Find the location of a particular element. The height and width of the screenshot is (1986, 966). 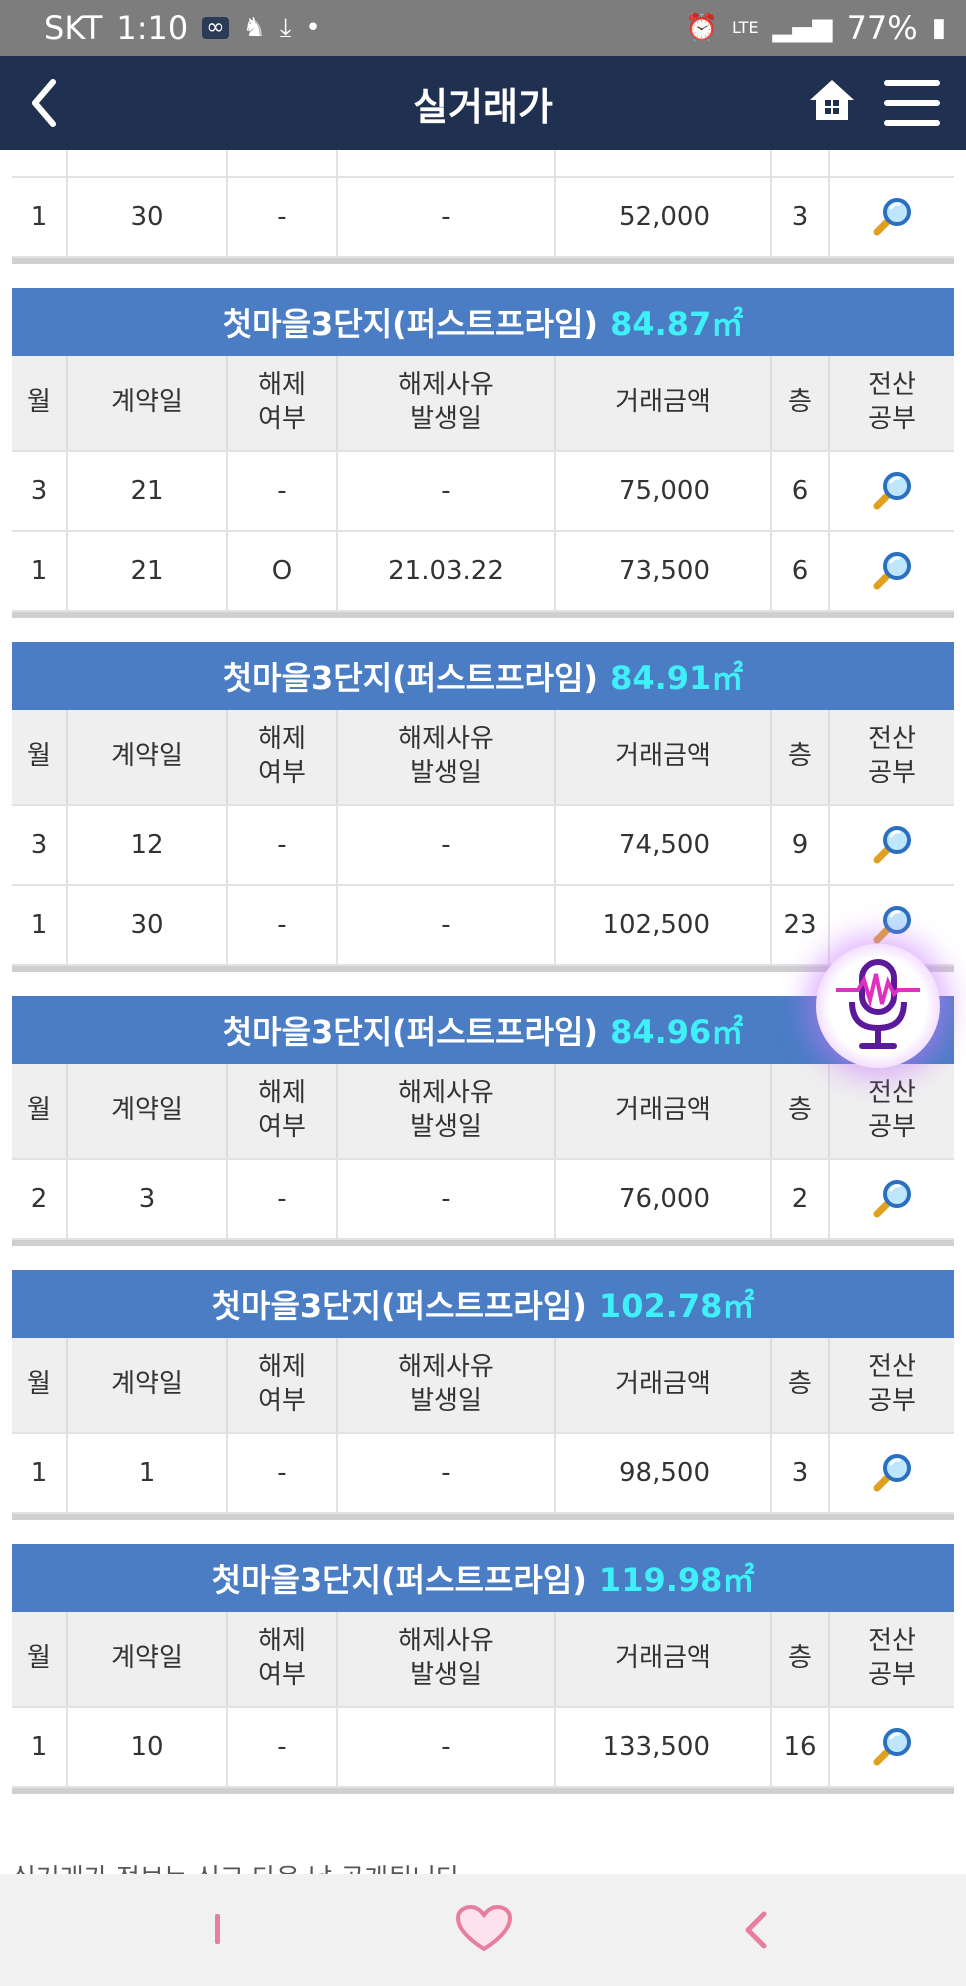

section-title: 첫마을3단지(퍼스트프라임) 119.98㎡ is located at coordinates (483, 1578).